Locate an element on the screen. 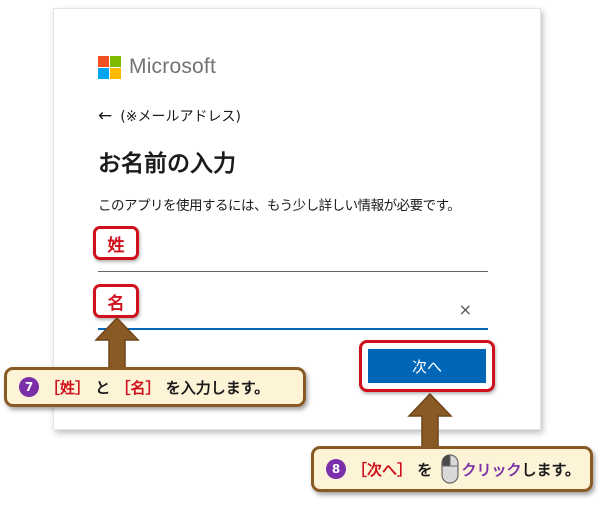 The image size is (600, 505). last-name-field is located at coordinates (293, 254).